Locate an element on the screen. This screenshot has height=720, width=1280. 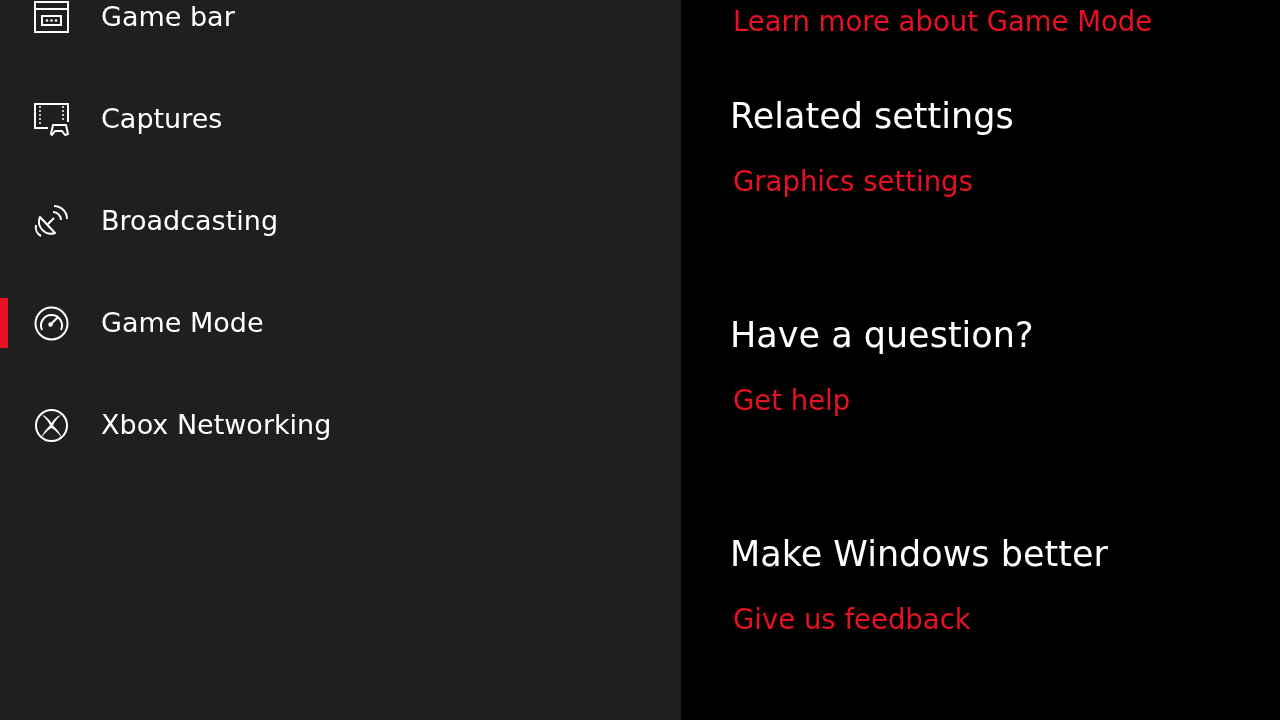
link: Get help is located at coordinates (792, 400).